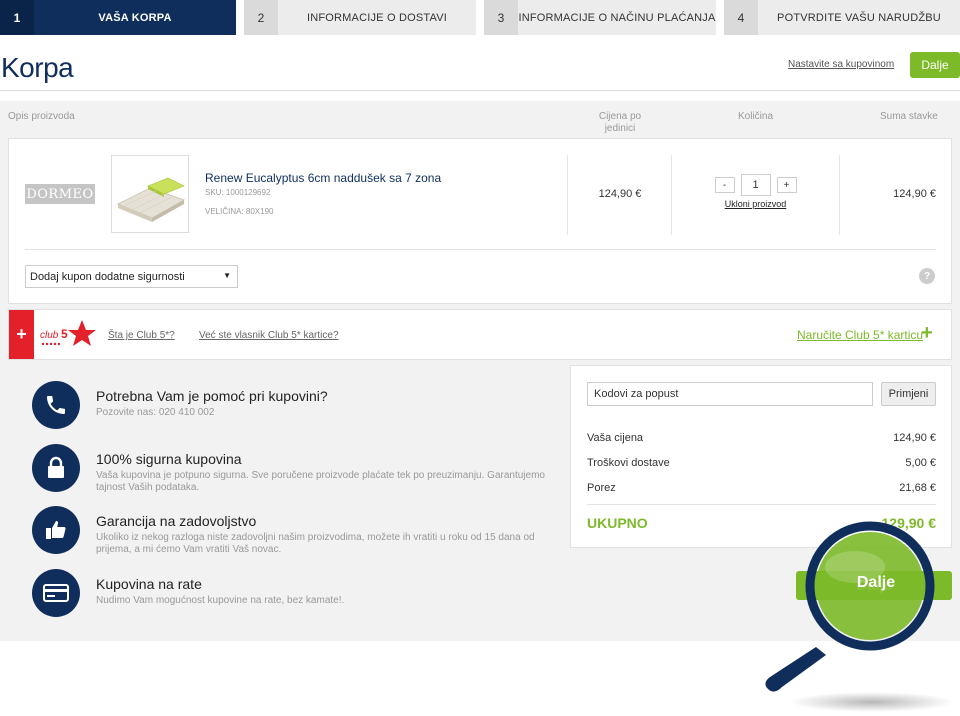 This screenshot has width=960, height=716. Describe the element at coordinates (628, 463) in the screenshot. I see `summary-label: Troškovi dostave` at that location.